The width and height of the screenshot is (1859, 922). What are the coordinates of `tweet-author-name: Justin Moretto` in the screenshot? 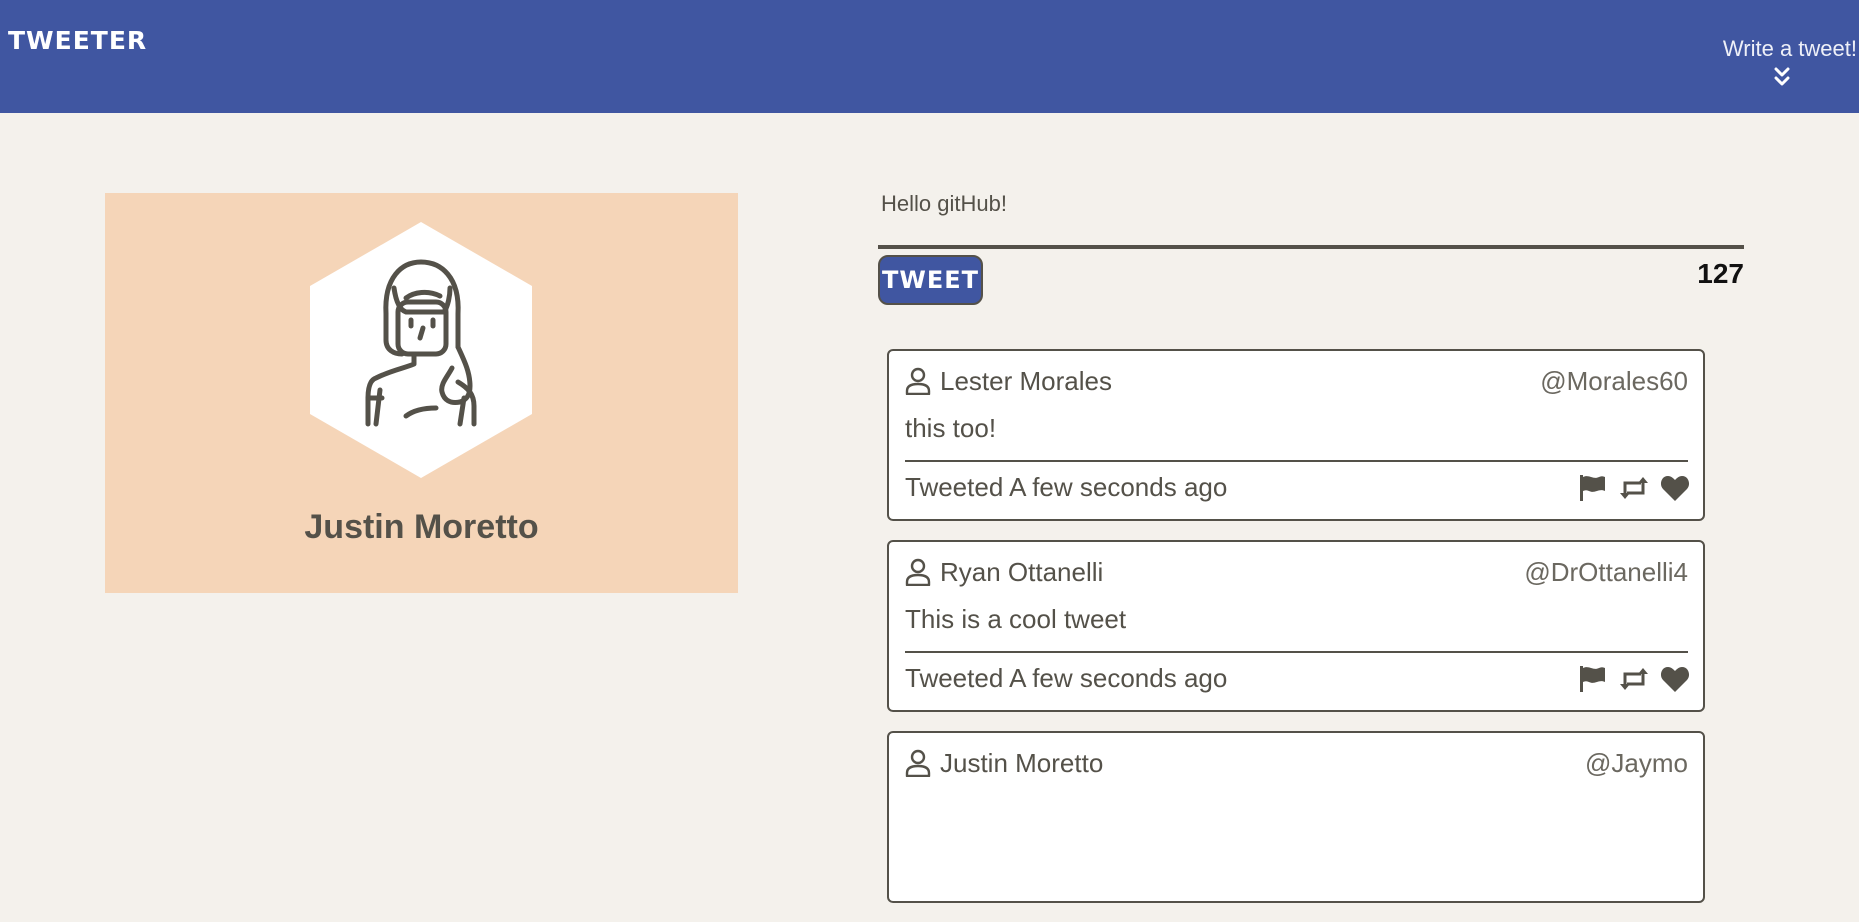 It's located at (1022, 763).